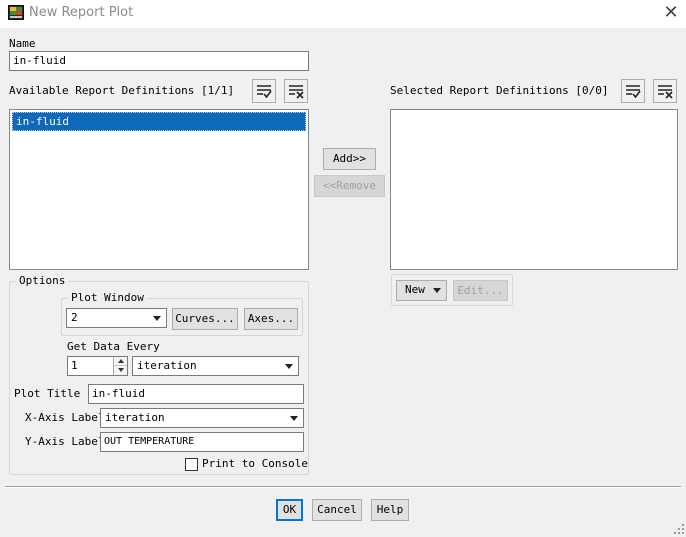 This screenshot has width=686, height=537. Describe the element at coordinates (120, 361) in the screenshot. I see `stepper-up-icon` at that location.